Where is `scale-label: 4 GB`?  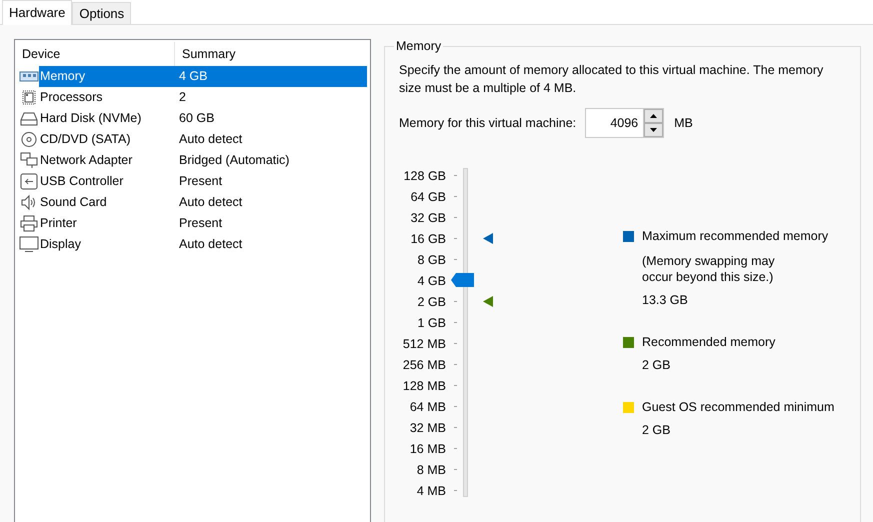
scale-label: 4 GB is located at coordinates (432, 281).